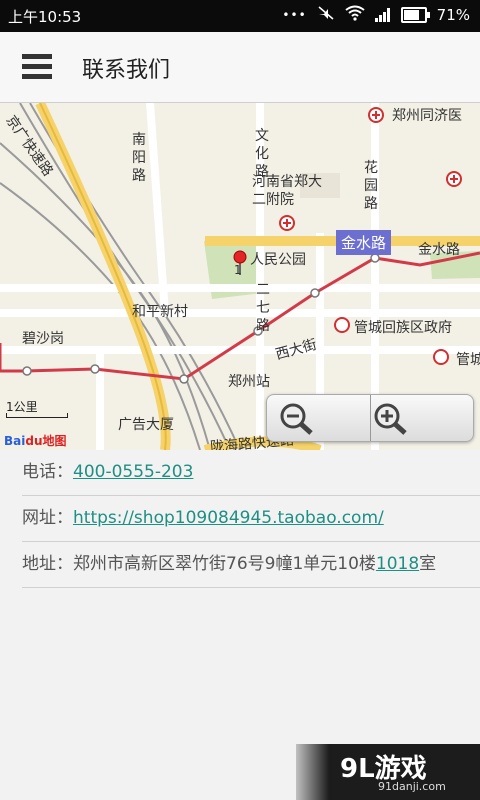 The image size is (480, 800). I want to click on map-label: 河南省郑大二附院, so click(287, 191).